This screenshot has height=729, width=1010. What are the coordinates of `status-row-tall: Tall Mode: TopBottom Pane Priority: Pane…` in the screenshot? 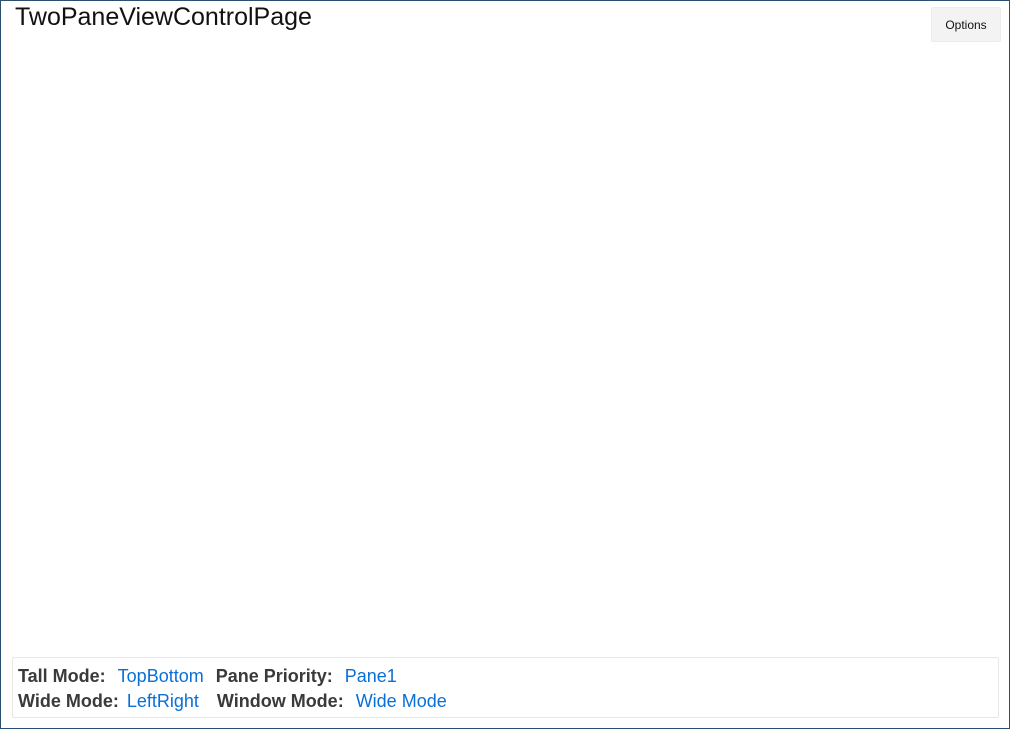 It's located at (207, 676).